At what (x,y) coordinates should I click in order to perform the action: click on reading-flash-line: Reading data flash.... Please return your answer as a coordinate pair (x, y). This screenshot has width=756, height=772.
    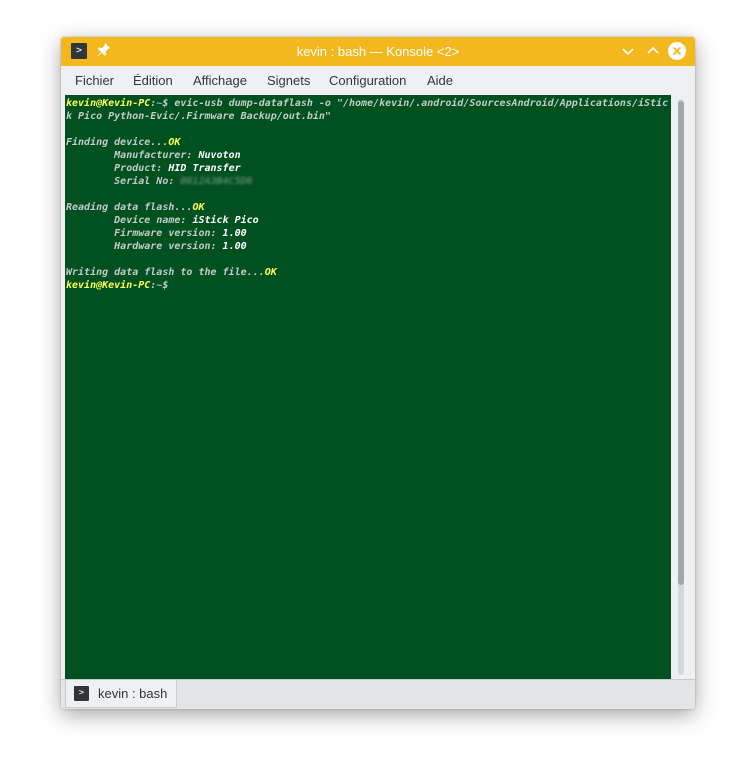
    Looking at the image, I should click on (129, 207).